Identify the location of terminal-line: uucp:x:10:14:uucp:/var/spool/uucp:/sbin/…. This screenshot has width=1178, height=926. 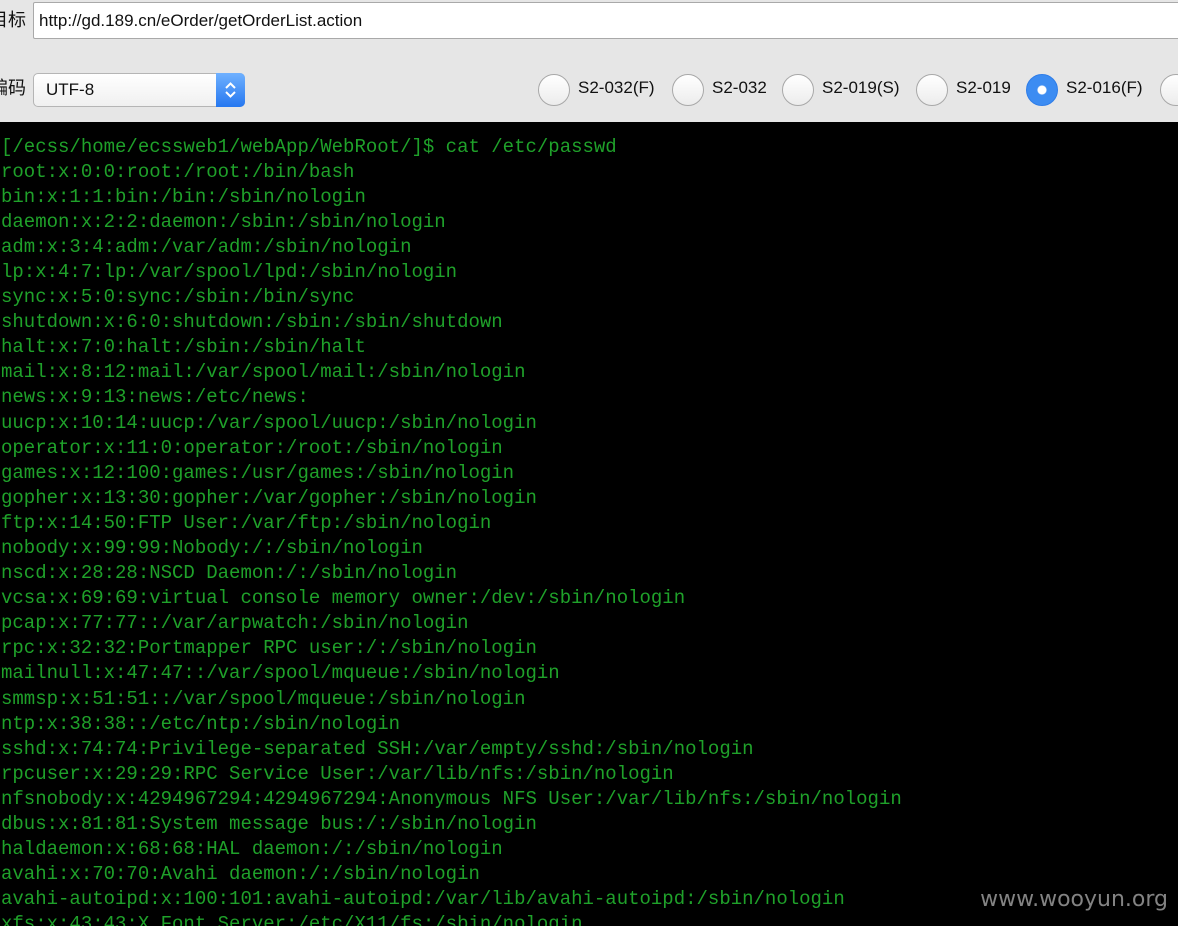
(269, 423).